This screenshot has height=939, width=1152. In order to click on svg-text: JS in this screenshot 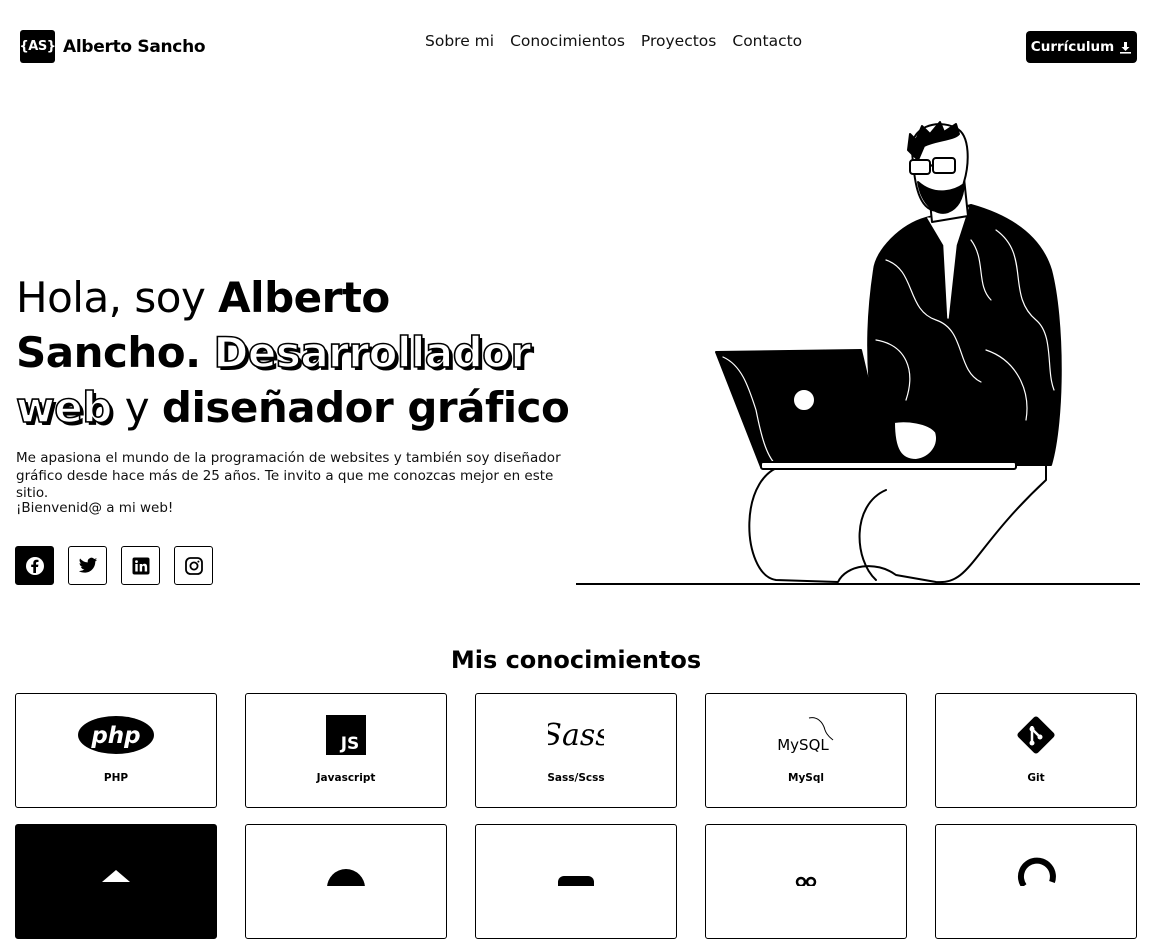, I will do `click(350, 744)`.